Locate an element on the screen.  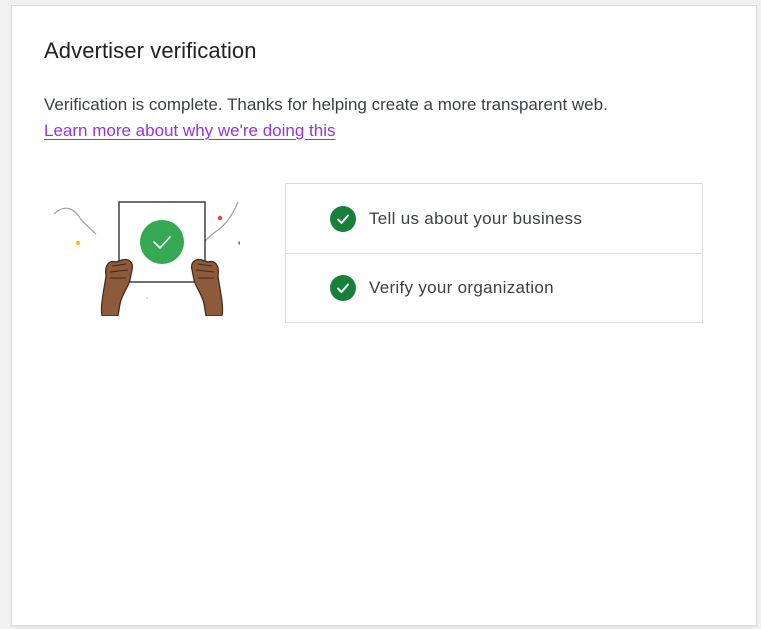
learn-more-link: Learn more about why we're doing this is located at coordinates (326, 131).